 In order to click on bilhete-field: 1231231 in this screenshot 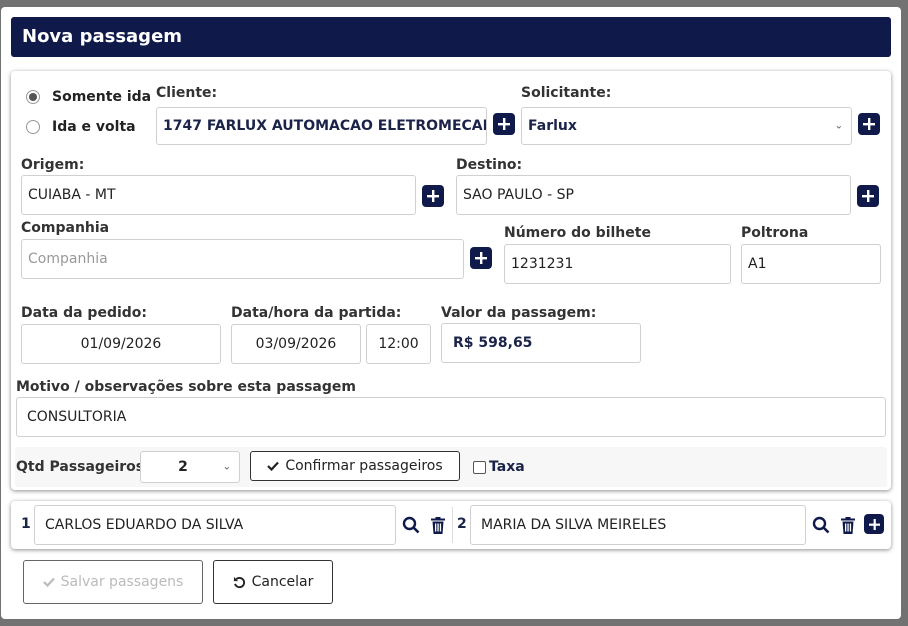, I will do `click(617, 264)`.